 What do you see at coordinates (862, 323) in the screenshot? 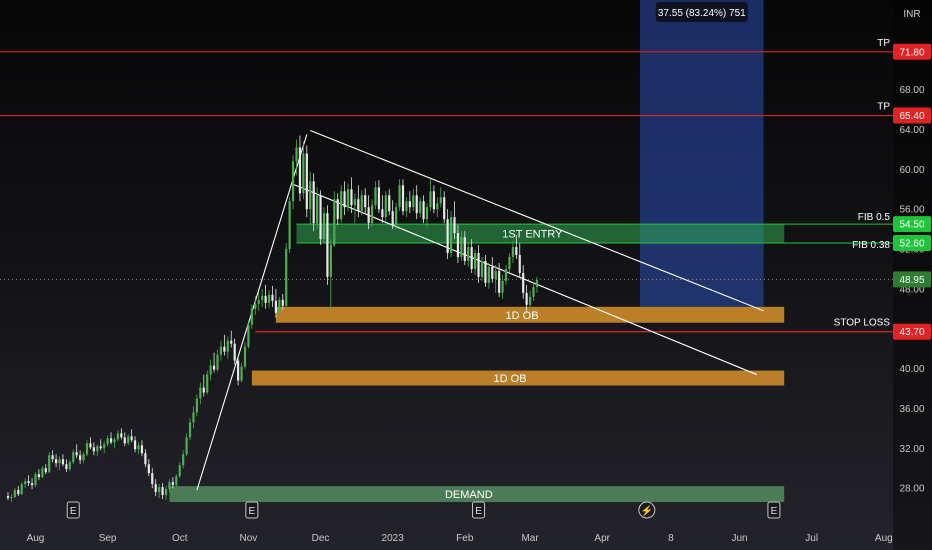
I see `level-label: STOP LOSS` at bounding box center [862, 323].